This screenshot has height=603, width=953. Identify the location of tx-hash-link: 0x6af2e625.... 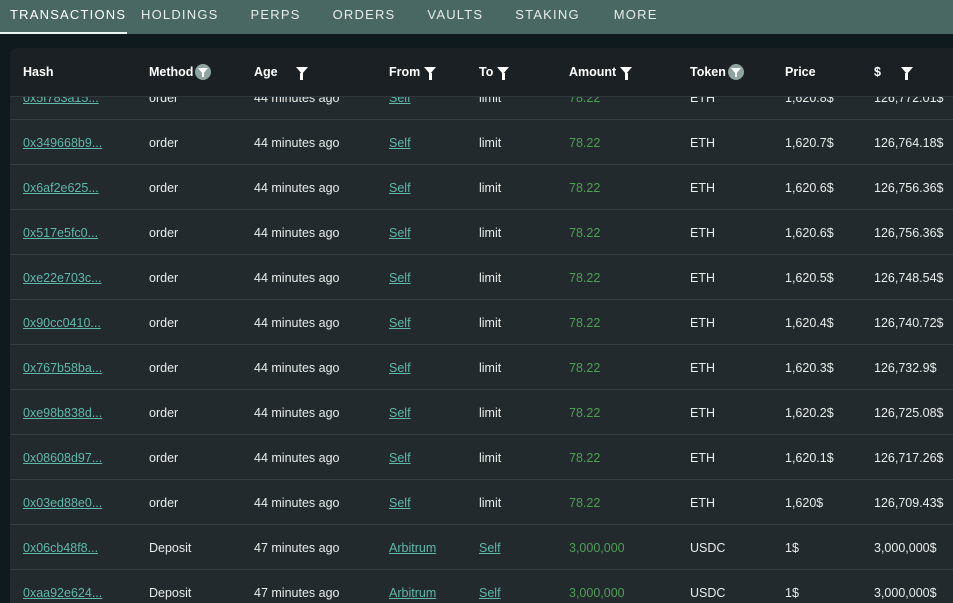
(61, 188).